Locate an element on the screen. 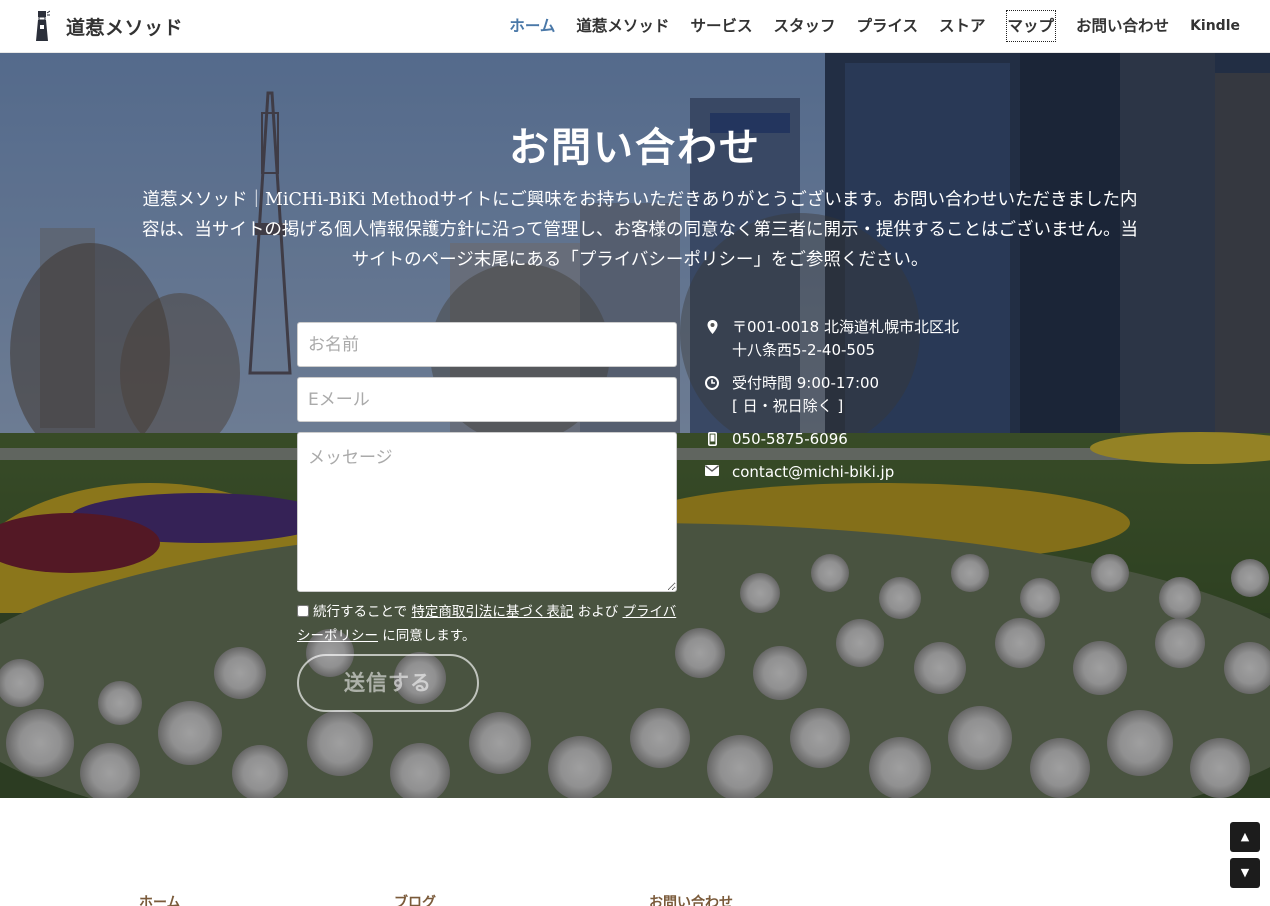 The image size is (1270, 906). arrow-up-icon: ▲ is located at coordinates (1245, 836).